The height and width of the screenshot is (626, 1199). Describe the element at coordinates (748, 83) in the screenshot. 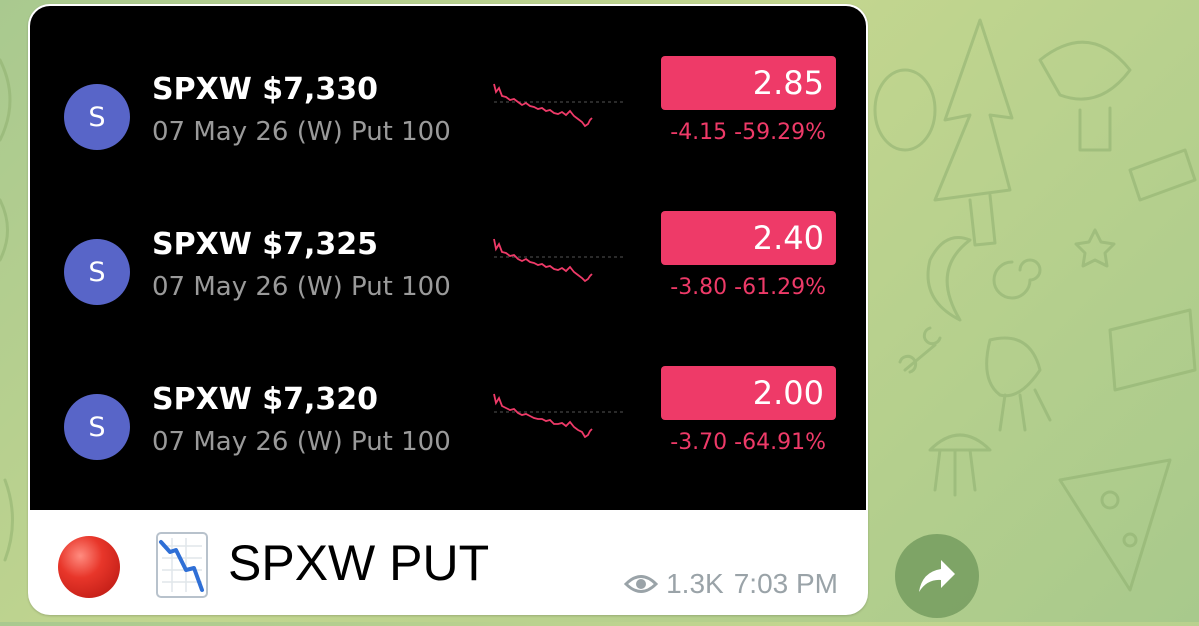

I see `last-price-badge: 2.85` at that location.